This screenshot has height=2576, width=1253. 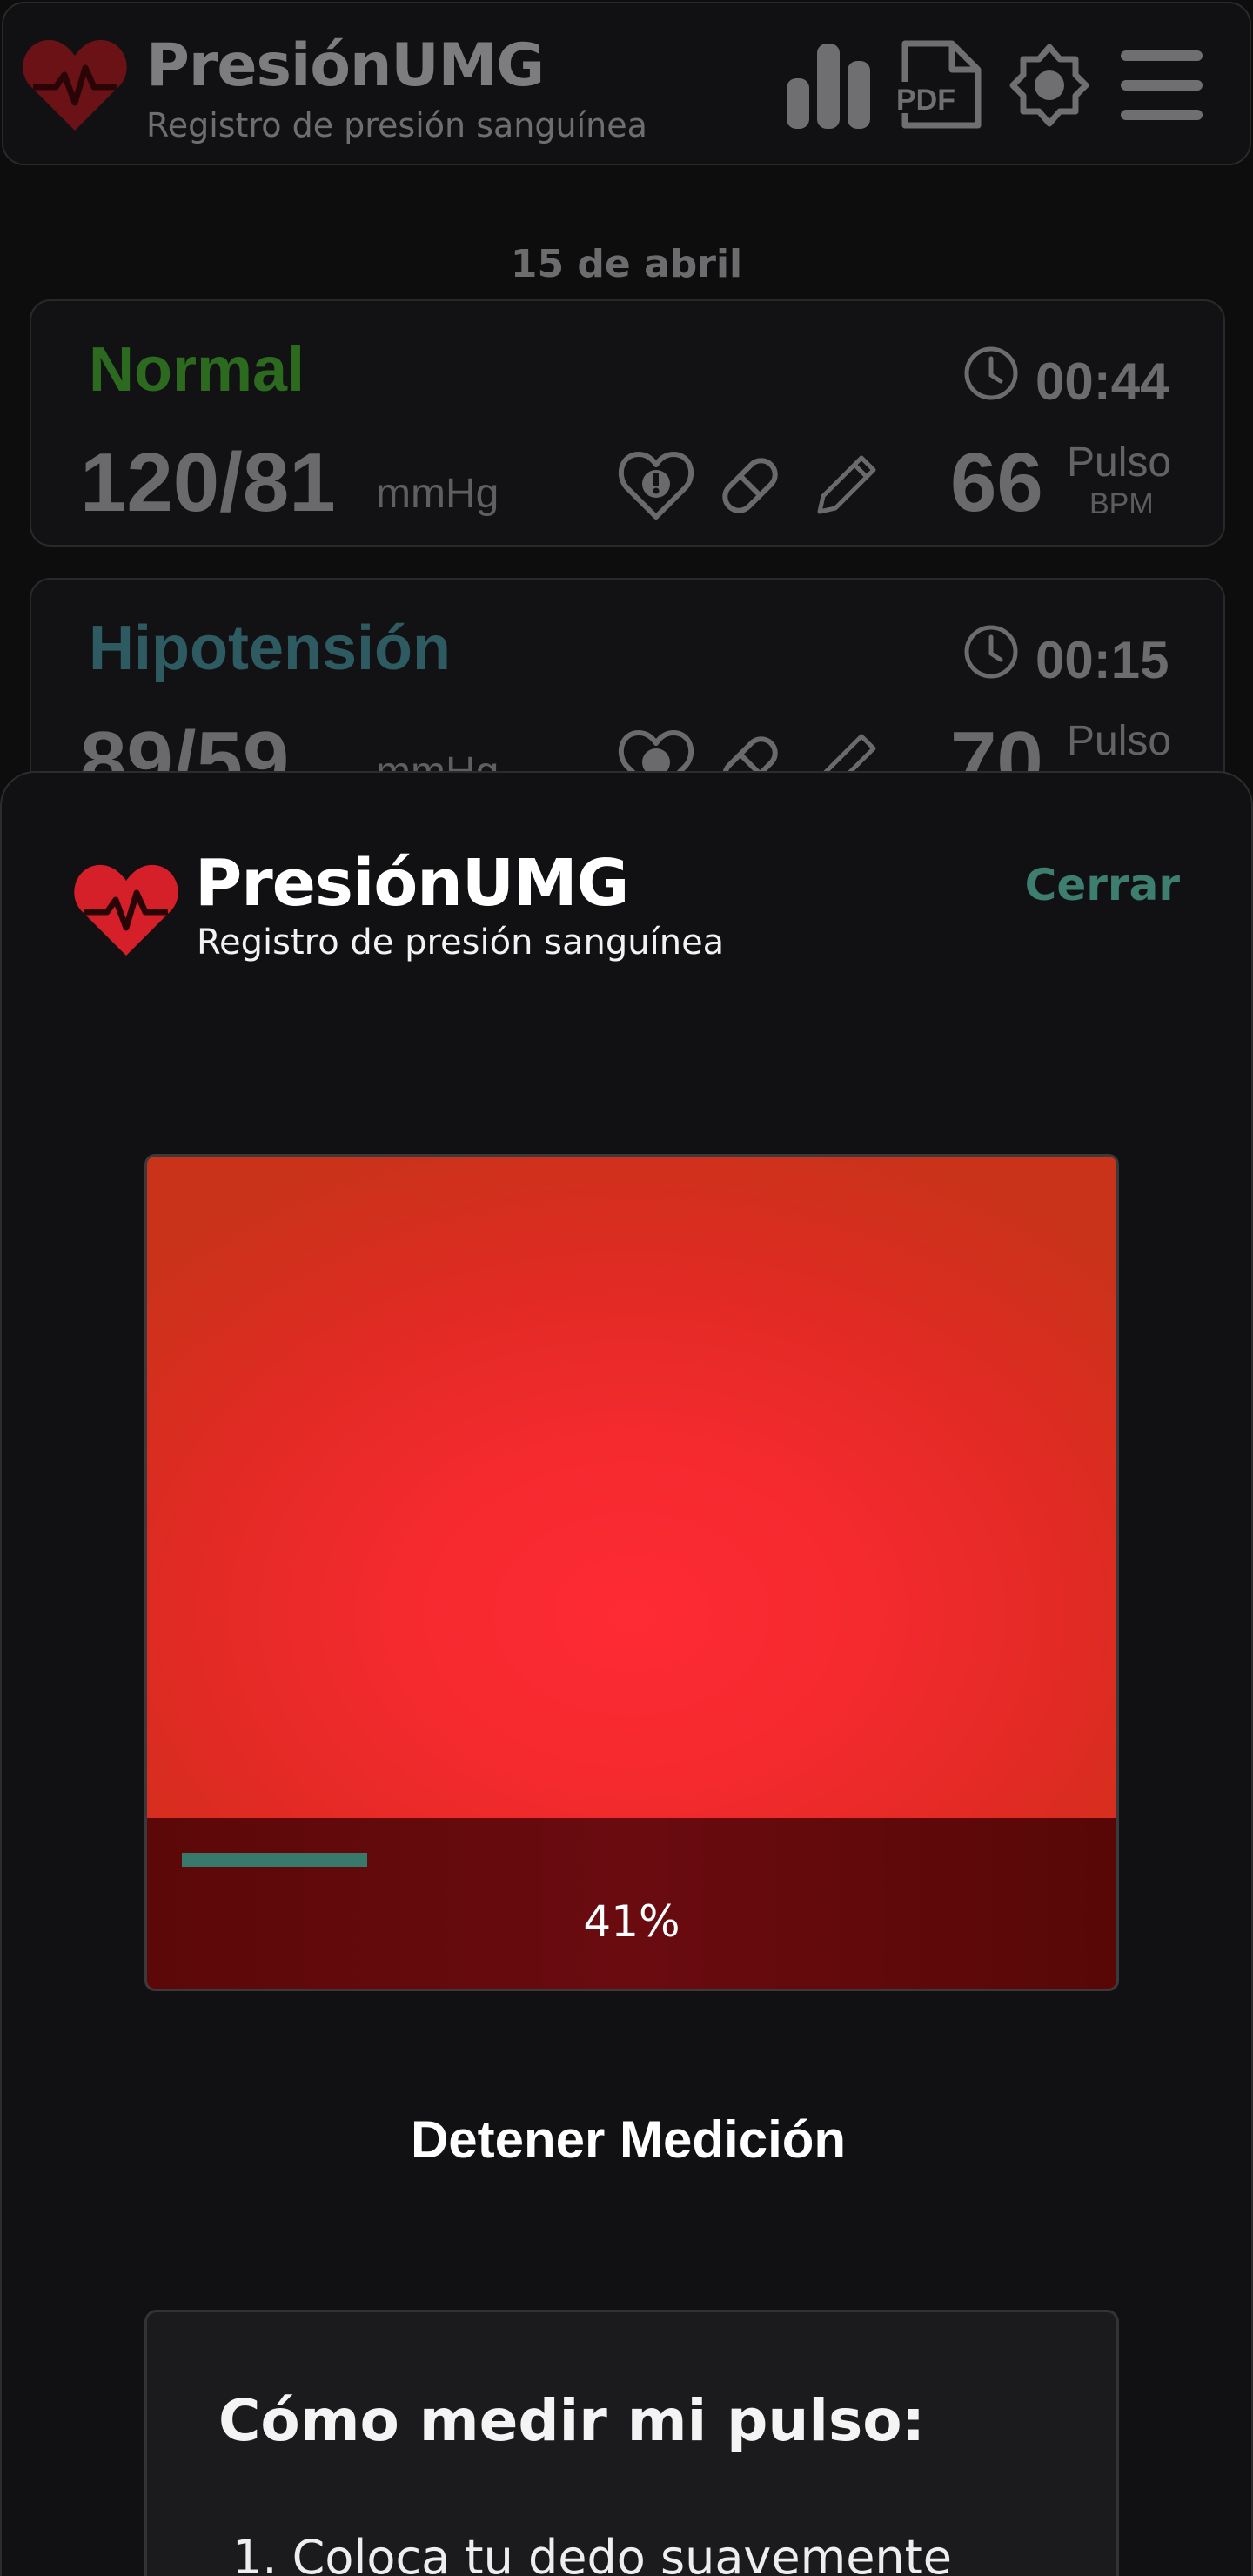 I want to click on close-button: Cerrar, so click(x=1102, y=885).